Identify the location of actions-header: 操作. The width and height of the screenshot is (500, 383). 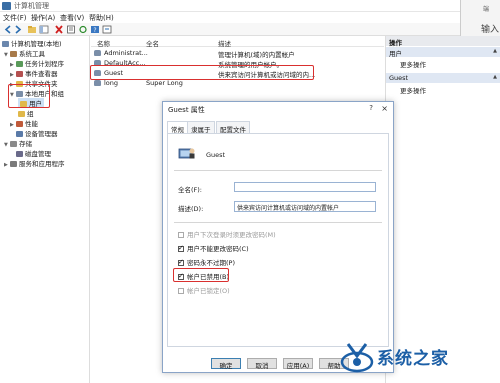
(443, 41).